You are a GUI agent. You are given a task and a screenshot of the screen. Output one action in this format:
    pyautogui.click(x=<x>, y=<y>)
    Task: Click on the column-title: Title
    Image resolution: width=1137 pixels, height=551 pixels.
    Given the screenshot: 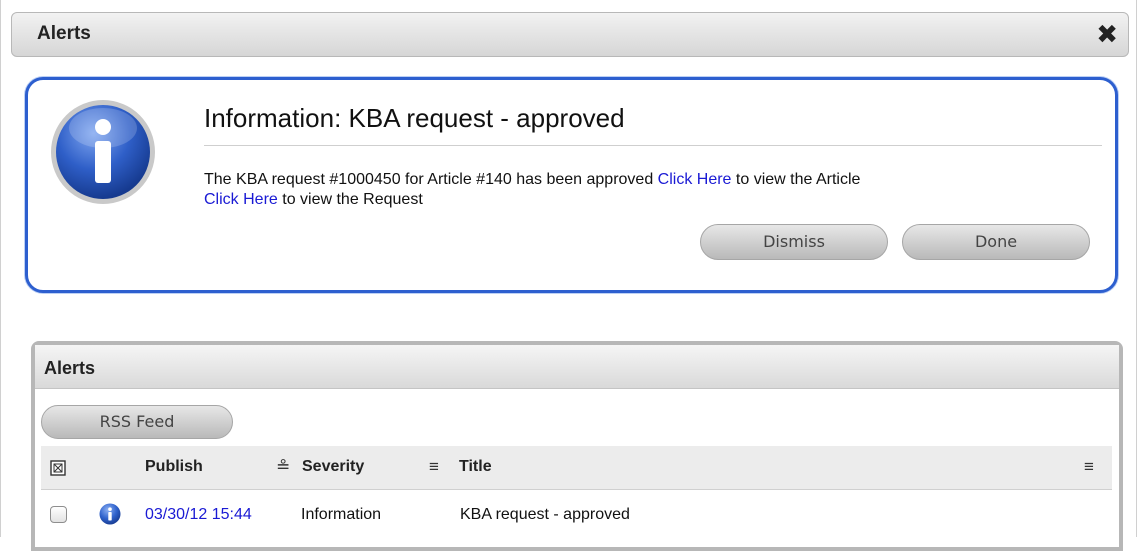 What is the action you would take?
    pyautogui.click(x=475, y=467)
    